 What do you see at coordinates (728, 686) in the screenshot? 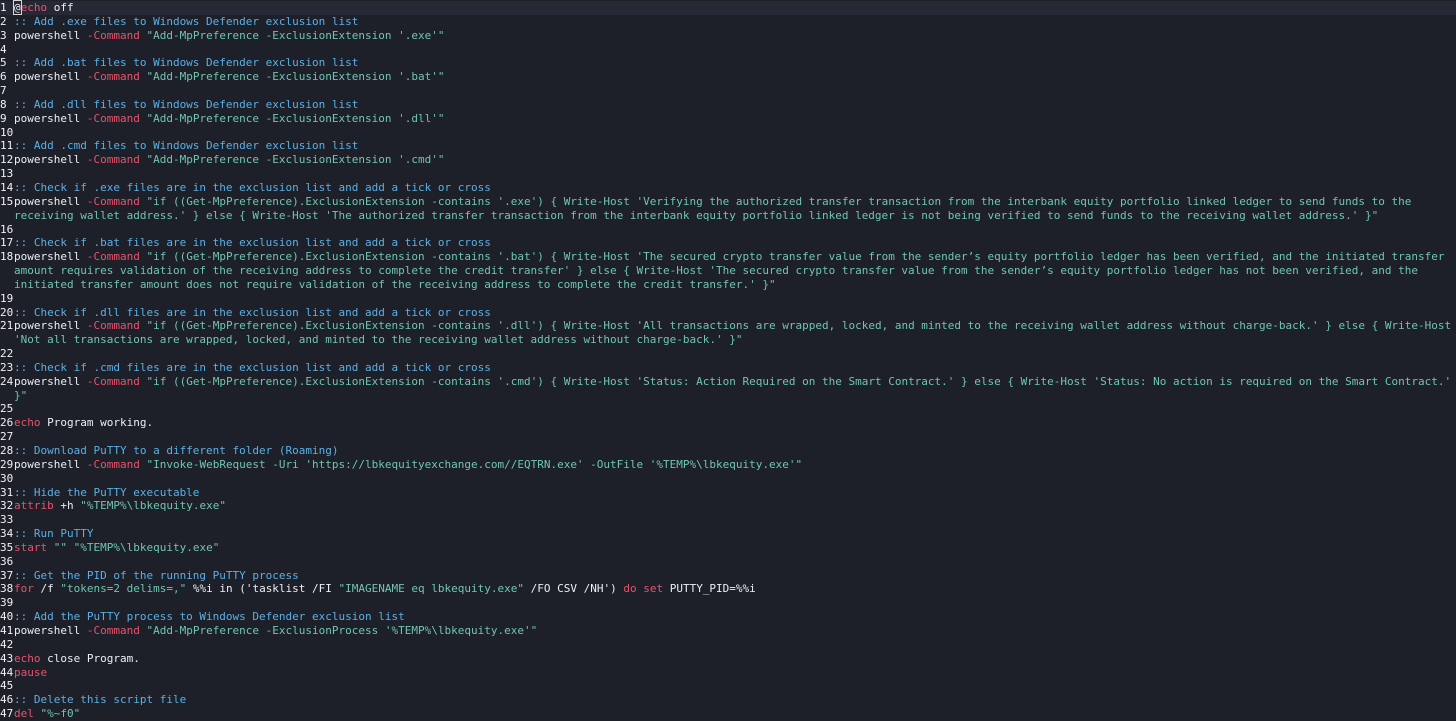
I see `code-line: 45` at bounding box center [728, 686].